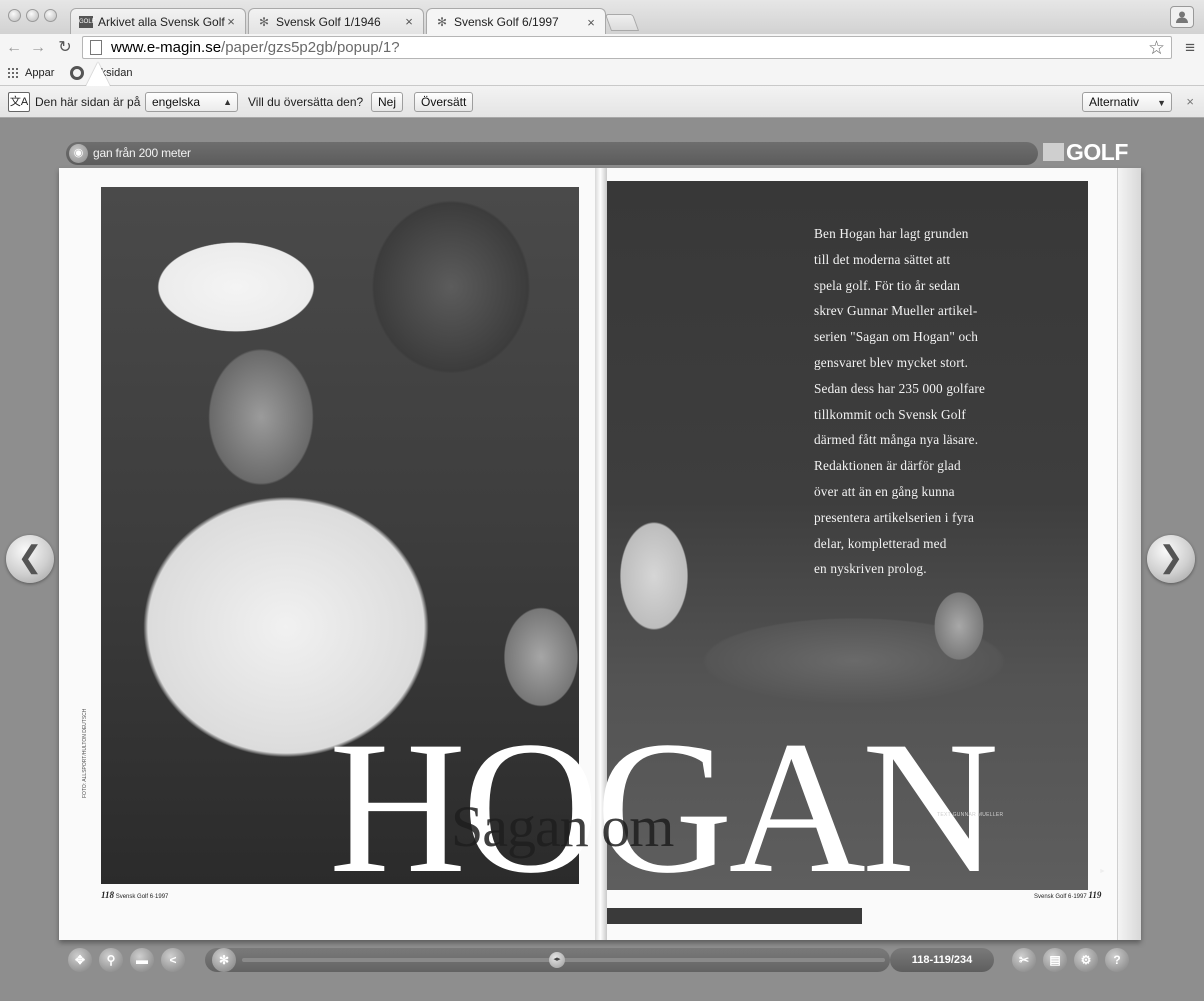  I want to click on intro-line: delar, kompletterad med, so click(880, 543).